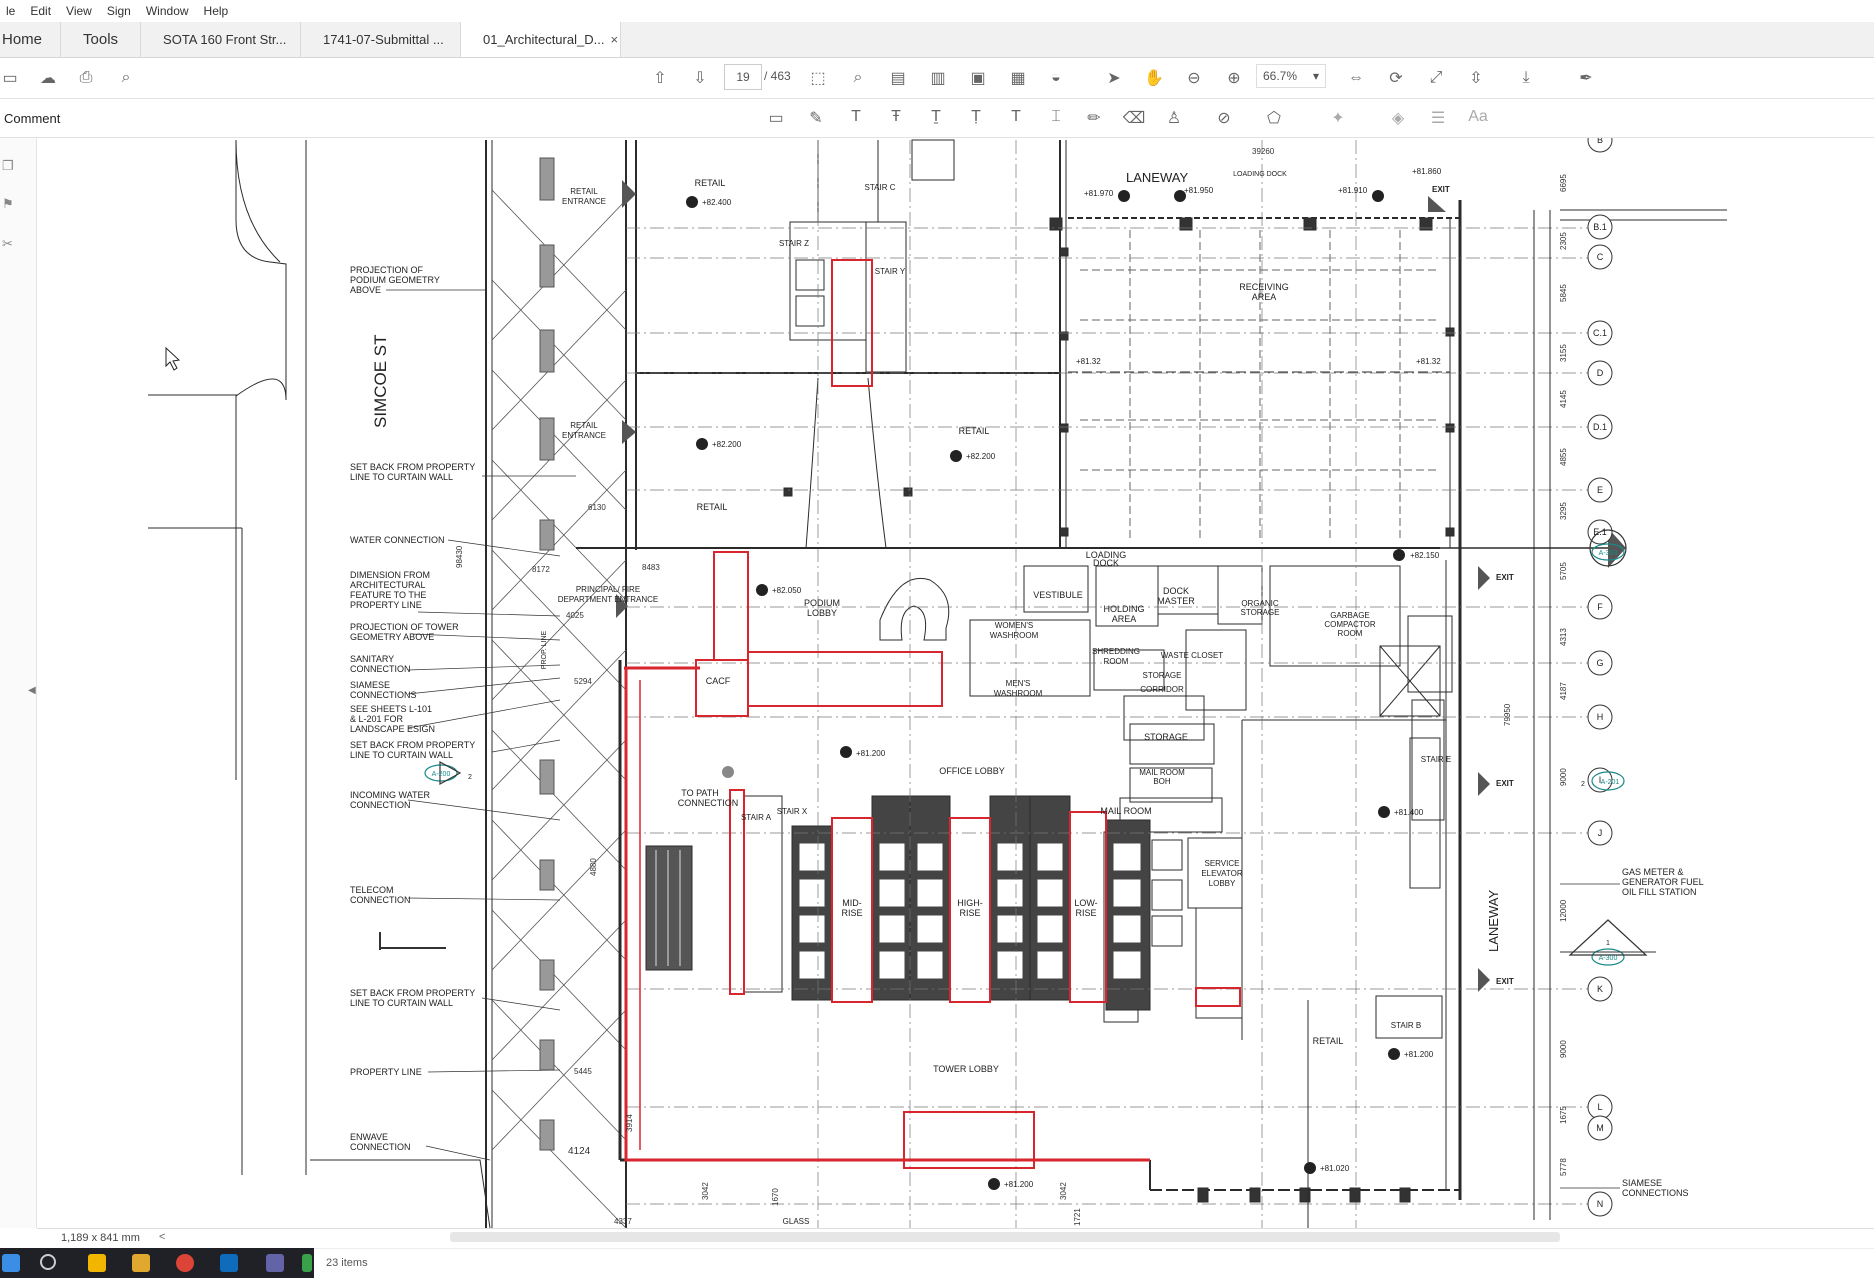 This screenshot has height=1279, width=1874. Describe the element at coordinates (1356, 78) in the screenshot. I see `fit-width-icon: ⇔` at that location.